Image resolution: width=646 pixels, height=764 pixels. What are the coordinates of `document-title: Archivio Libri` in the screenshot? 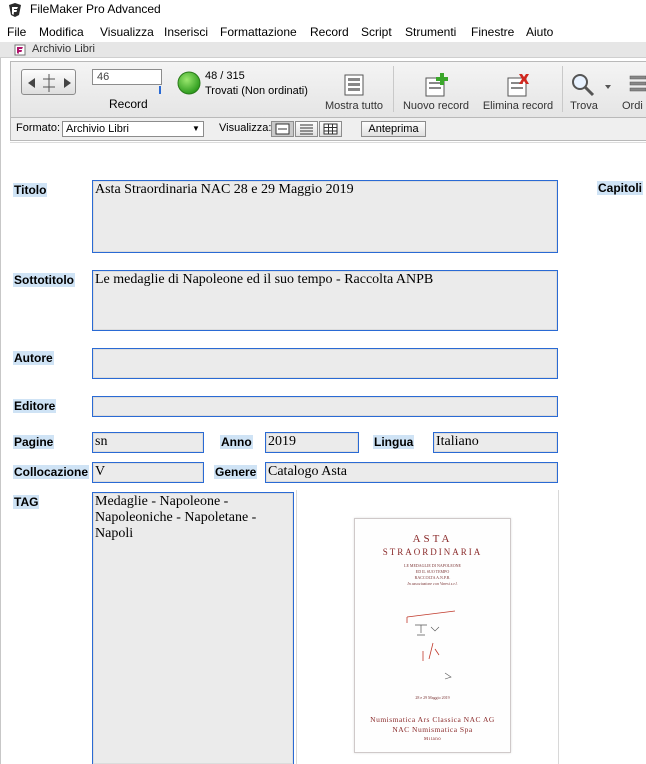 It's located at (63, 49).